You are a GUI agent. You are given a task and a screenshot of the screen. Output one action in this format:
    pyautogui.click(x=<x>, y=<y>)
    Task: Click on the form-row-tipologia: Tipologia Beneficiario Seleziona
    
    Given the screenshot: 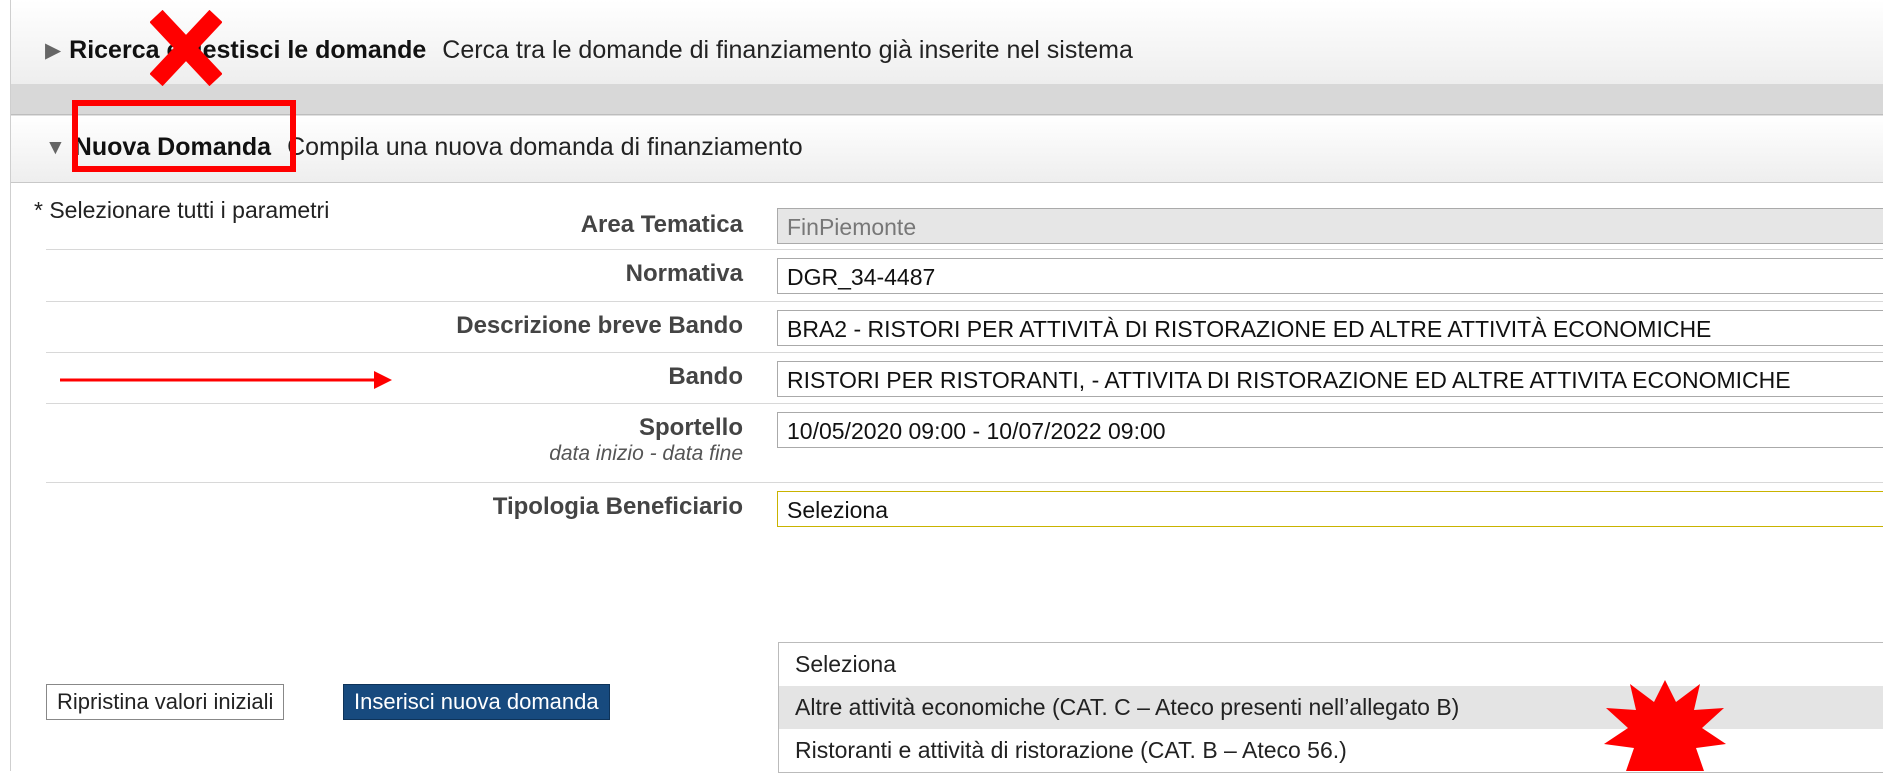 What is the action you would take?
    pyautogui.click(x=964, y=508)
    